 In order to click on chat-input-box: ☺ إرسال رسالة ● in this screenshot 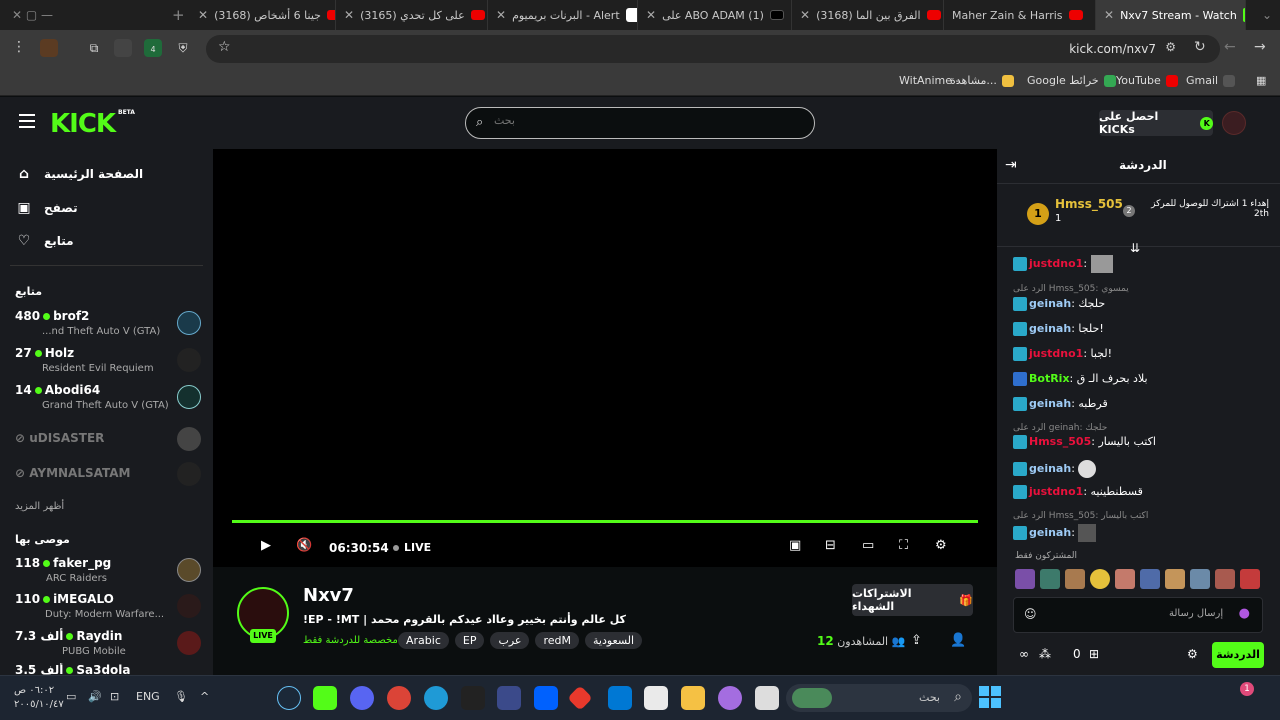, I will do `click(1138, 615)`.